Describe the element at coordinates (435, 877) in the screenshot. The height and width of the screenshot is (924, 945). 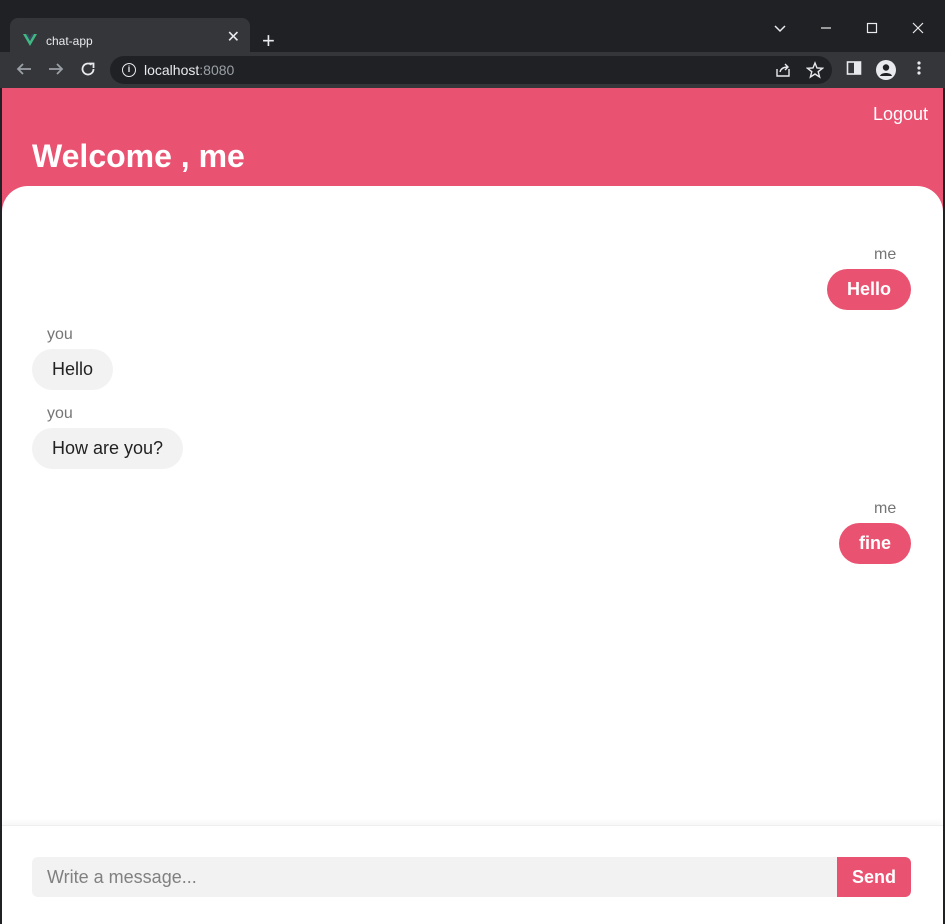
I see `message-input` at that location.